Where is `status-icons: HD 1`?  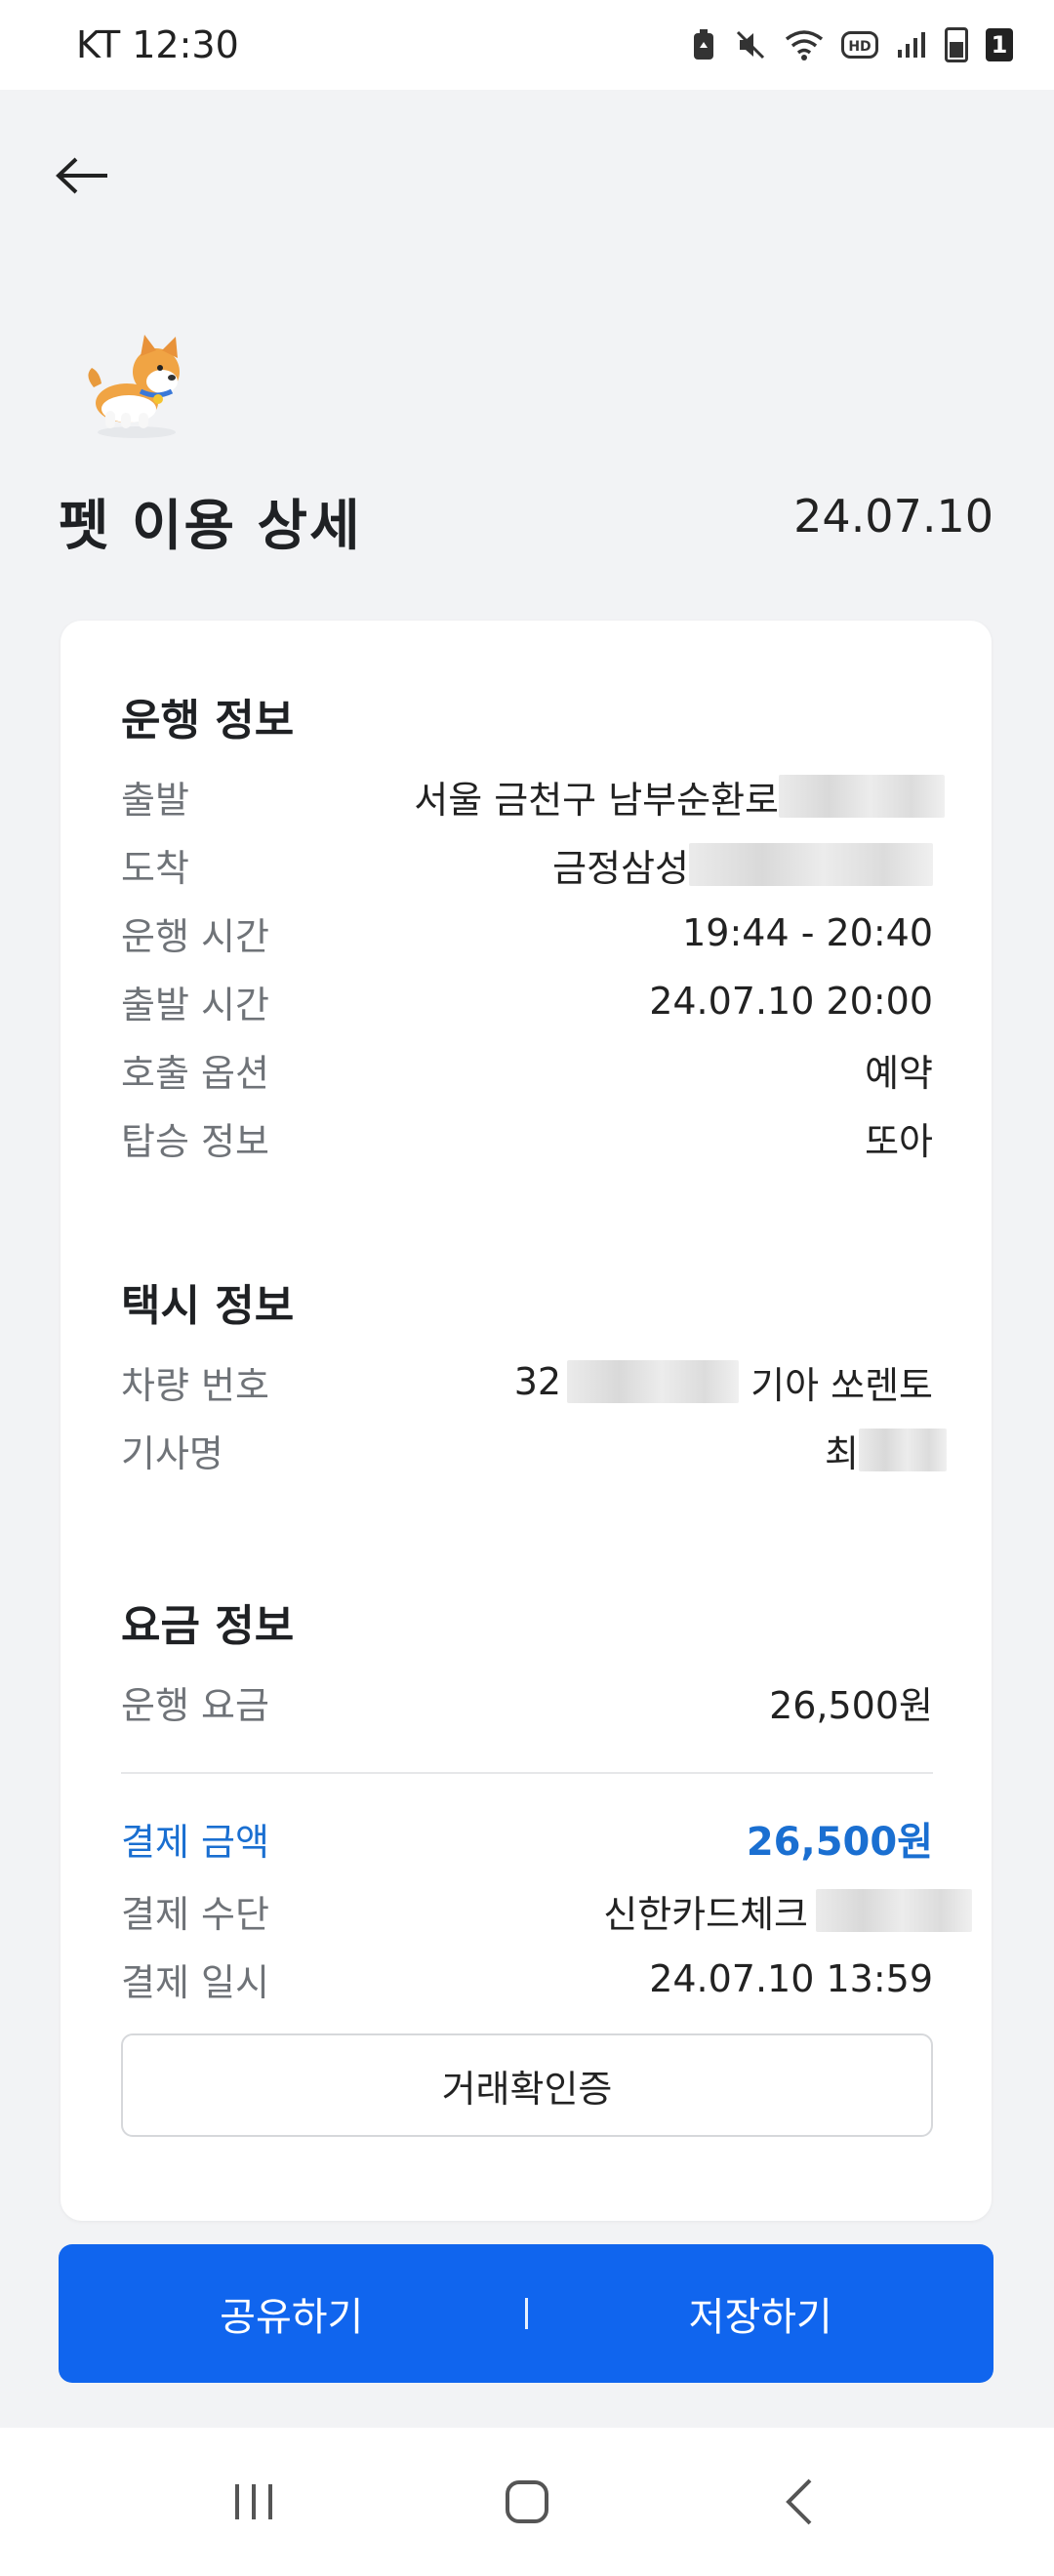 status-icons: HD 1 is located at coordinates (852, 44).